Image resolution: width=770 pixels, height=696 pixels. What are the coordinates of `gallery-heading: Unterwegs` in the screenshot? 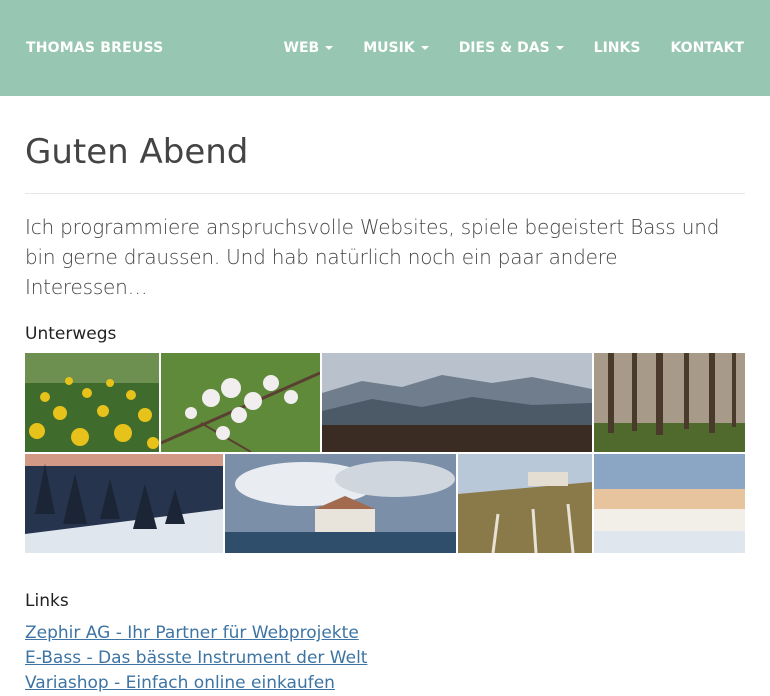 It's located at (71, 334).